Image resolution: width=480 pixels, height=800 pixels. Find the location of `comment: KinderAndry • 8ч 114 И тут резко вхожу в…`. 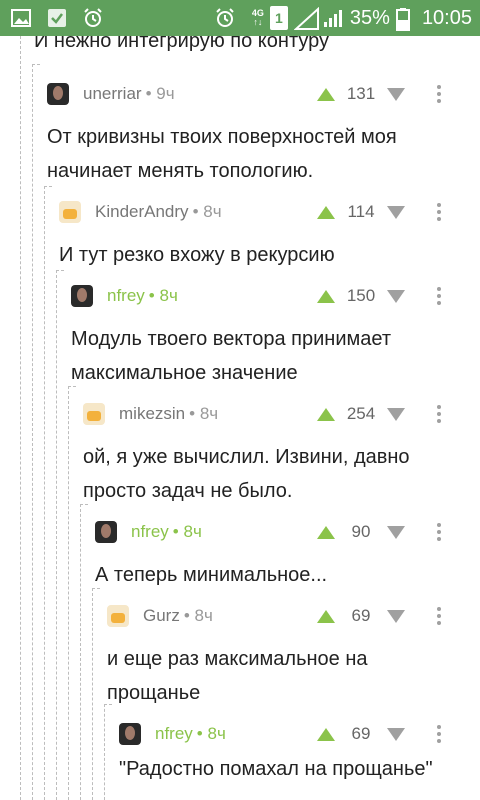

comment: KinderAndry • 8ч 114 И тут резко вхожу в… is located at coordinates (265, 240).